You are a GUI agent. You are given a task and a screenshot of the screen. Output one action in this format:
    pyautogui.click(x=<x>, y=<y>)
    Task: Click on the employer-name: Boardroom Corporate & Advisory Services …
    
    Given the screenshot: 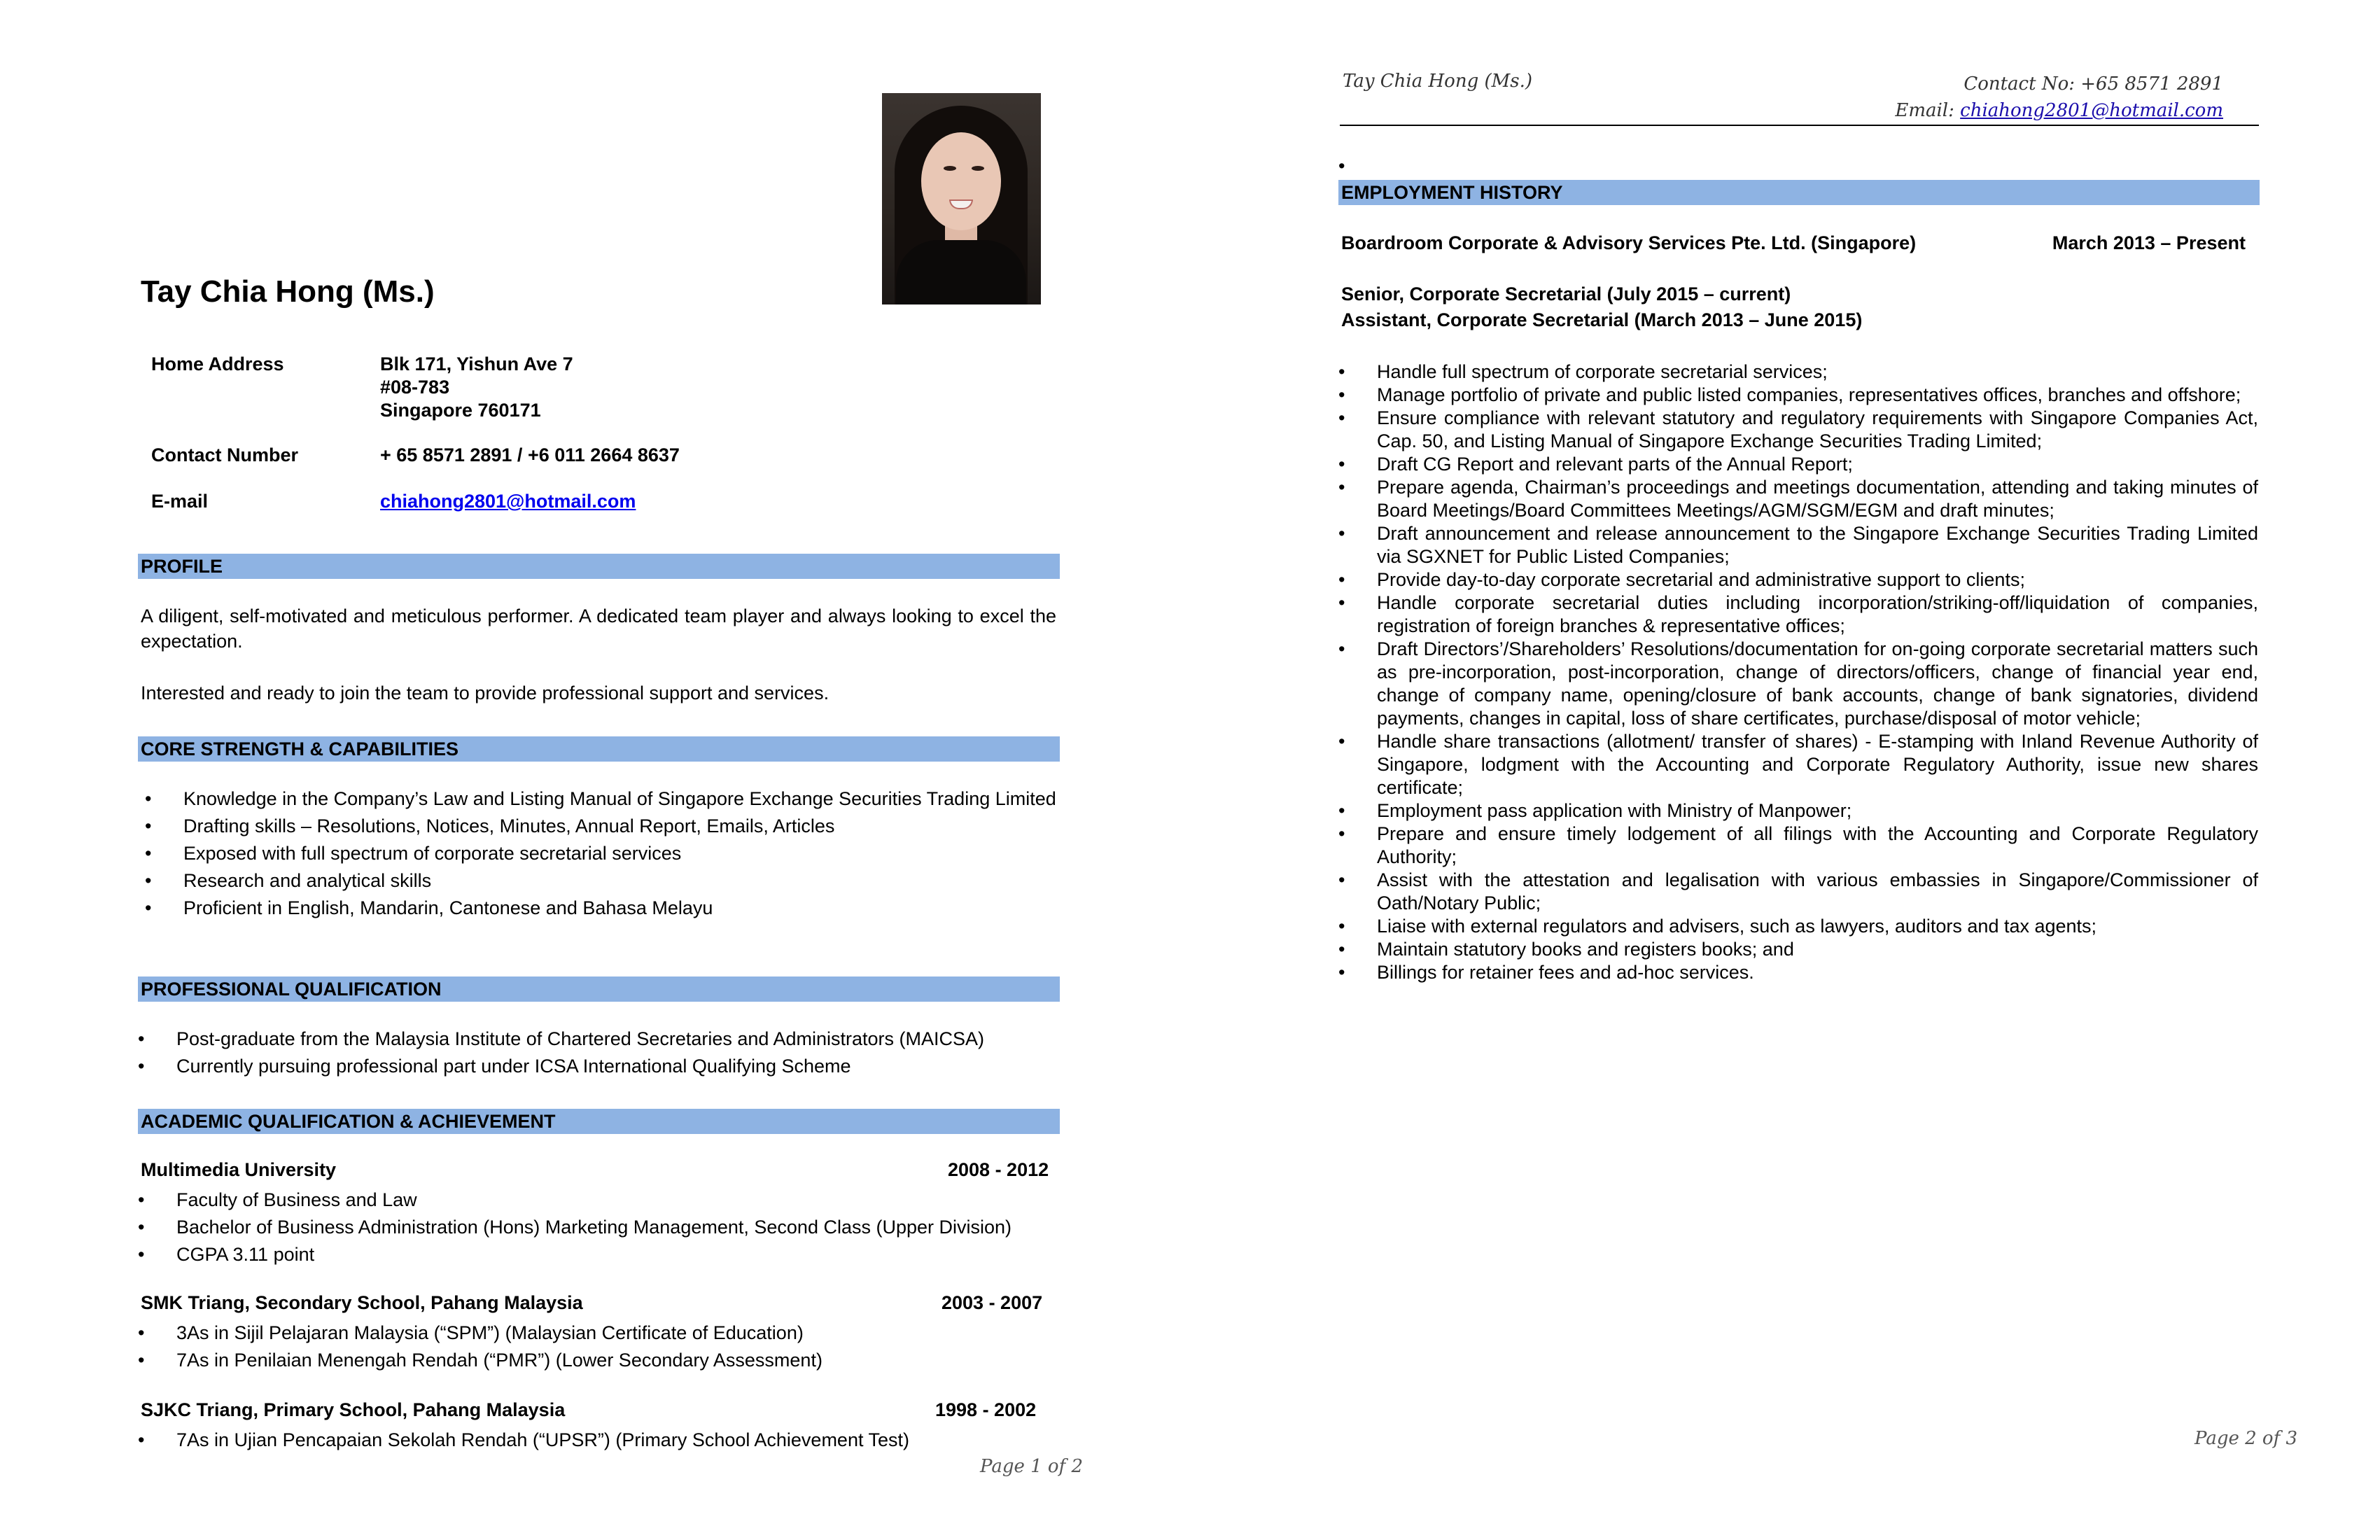 What is the action you would take?
    pyautogui.click(x=1629, y=242)
    